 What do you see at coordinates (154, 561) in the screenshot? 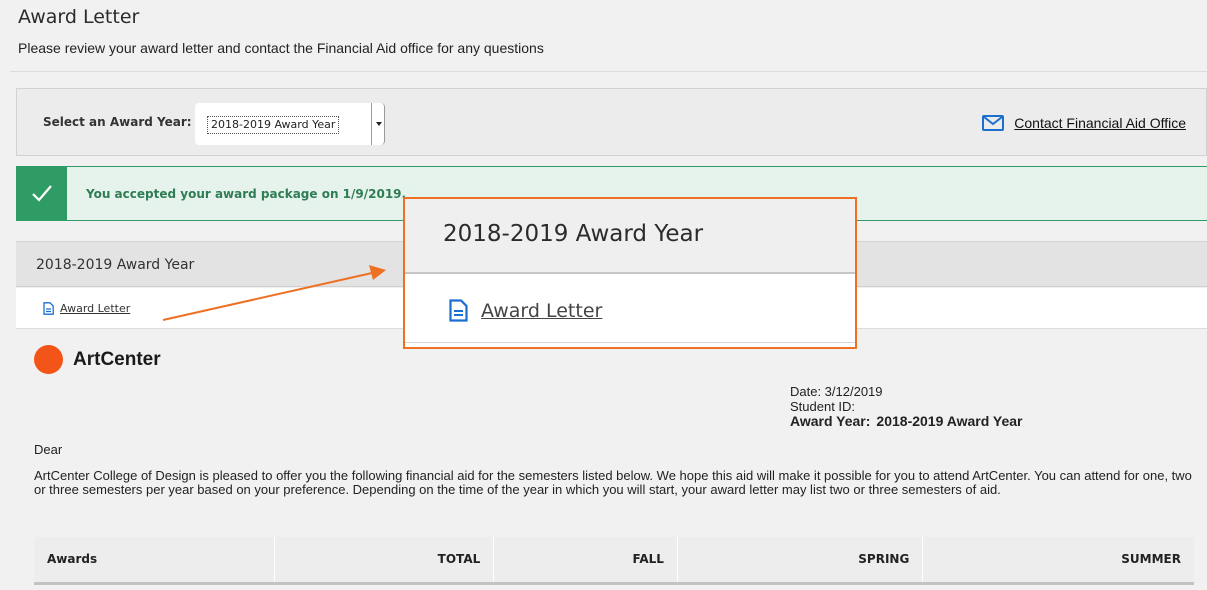
I see `column-awards: Awards` at bounding box center [154, 561].